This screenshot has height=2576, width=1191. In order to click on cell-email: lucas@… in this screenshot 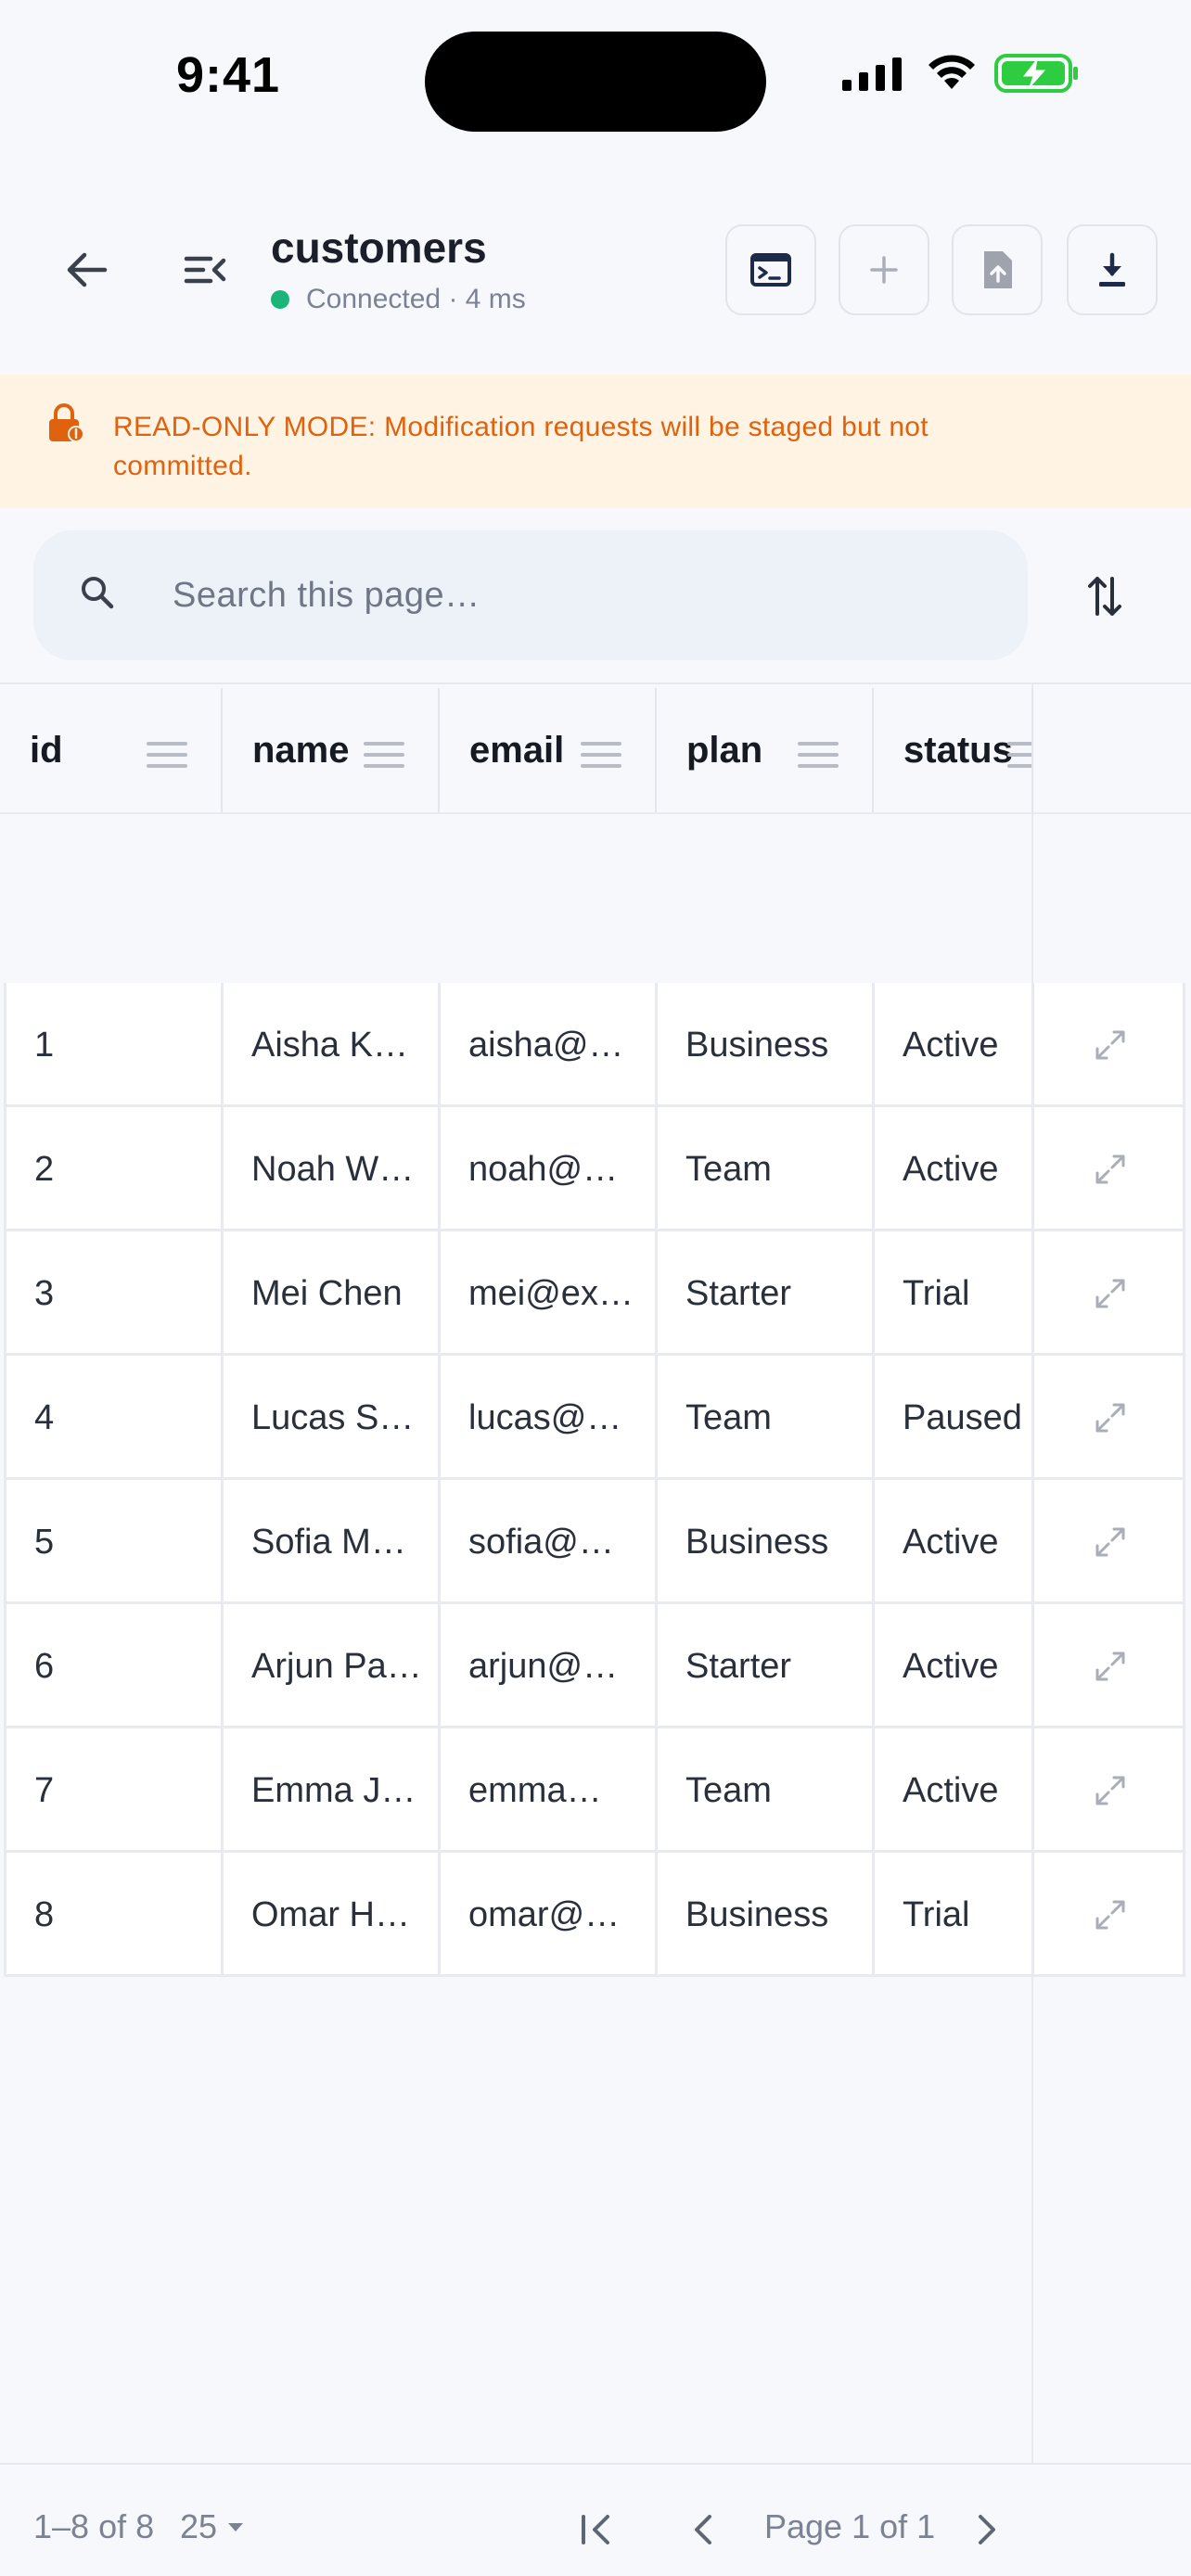, I will do `click(546, 1418)`.